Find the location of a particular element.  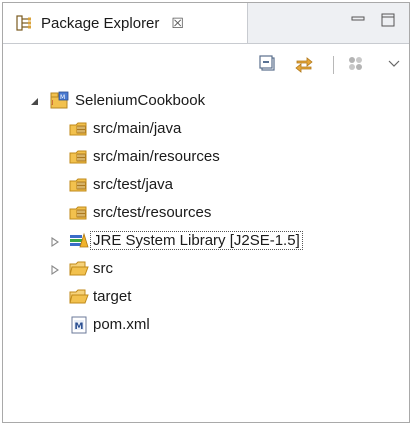

focus-on-active-task-icon is located at coordinates (356, 64).